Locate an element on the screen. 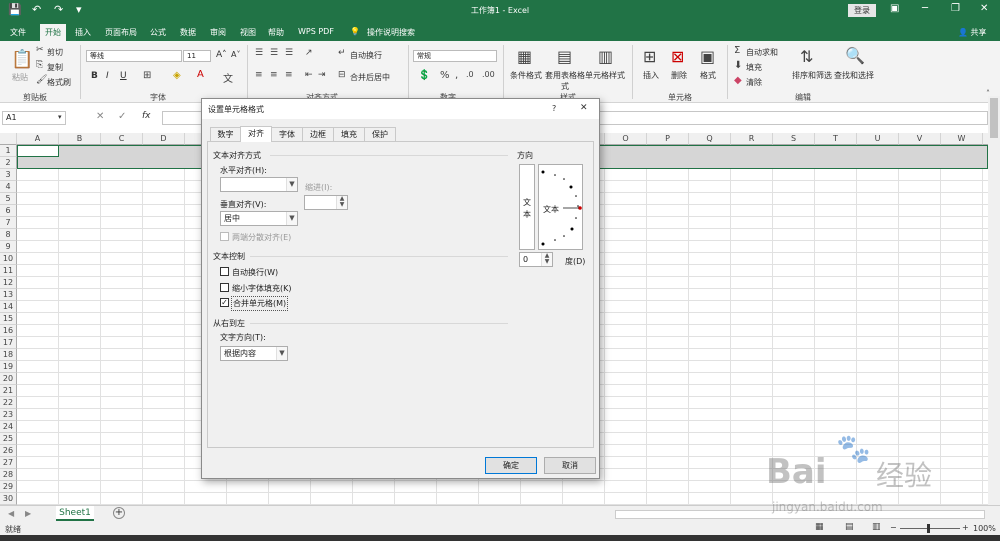 This screenshot has width=1000, height=541. paste-icon: 📋 is located at coordinates (22, 59).